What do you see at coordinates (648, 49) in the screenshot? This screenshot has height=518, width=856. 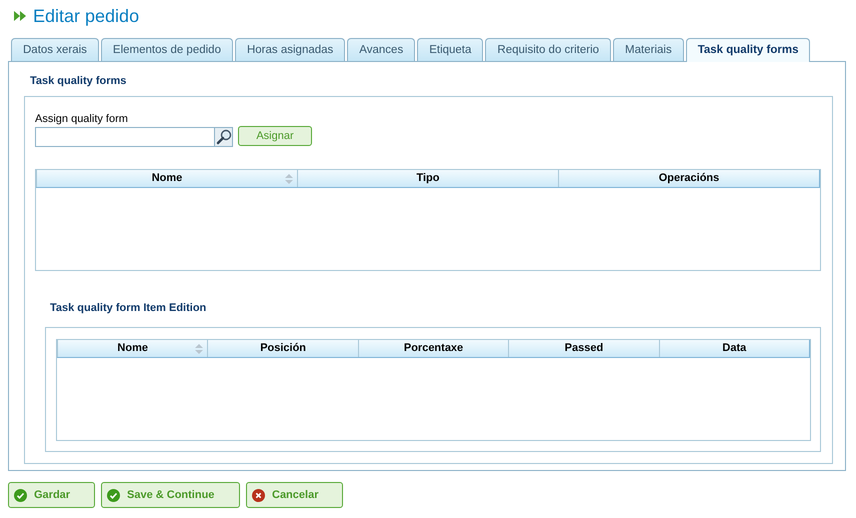 I see `tab: Materiais` at bounding box center [648, 49].